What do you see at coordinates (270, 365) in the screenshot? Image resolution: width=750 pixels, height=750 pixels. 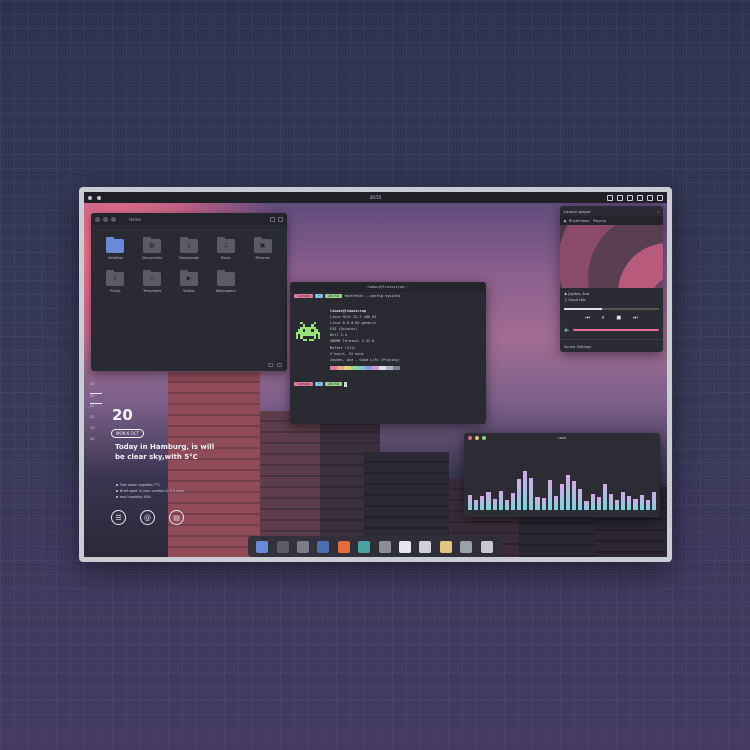 I see `view-toggle-icon` at bounding box center [270, 365].